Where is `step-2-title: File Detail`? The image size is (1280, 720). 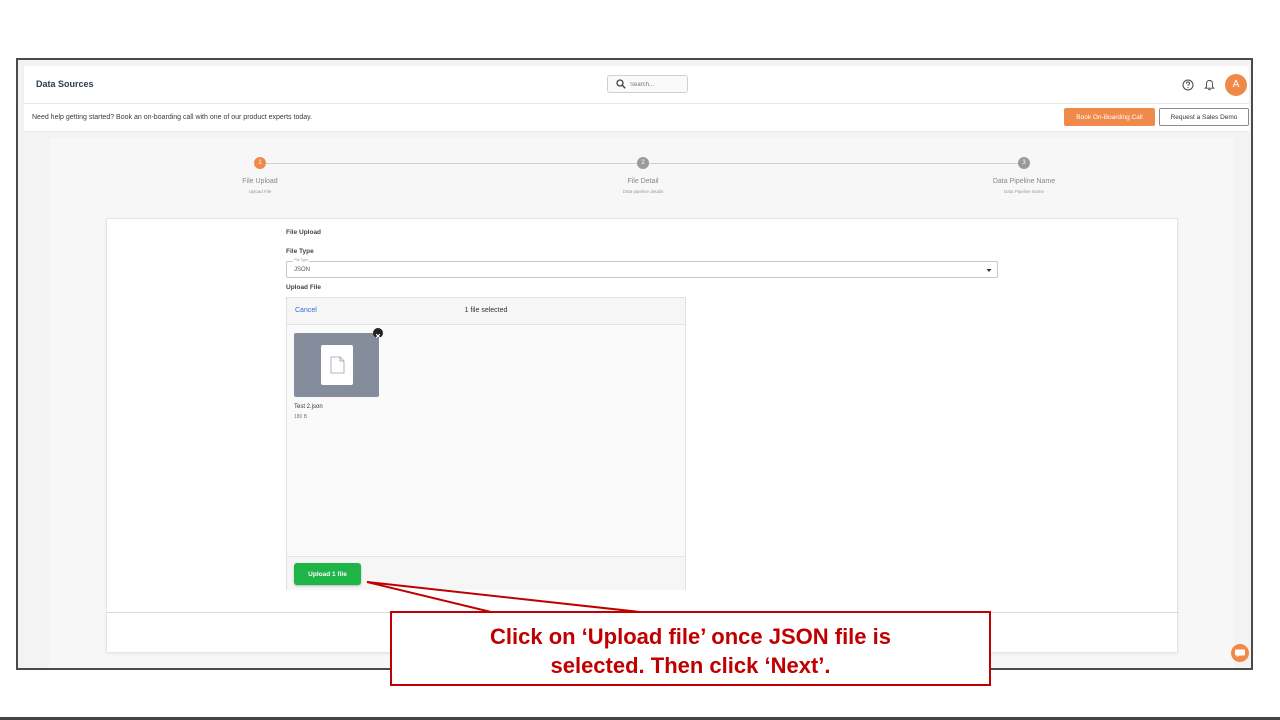
step-2-title: File Detail is located at coordinates (643, 181).